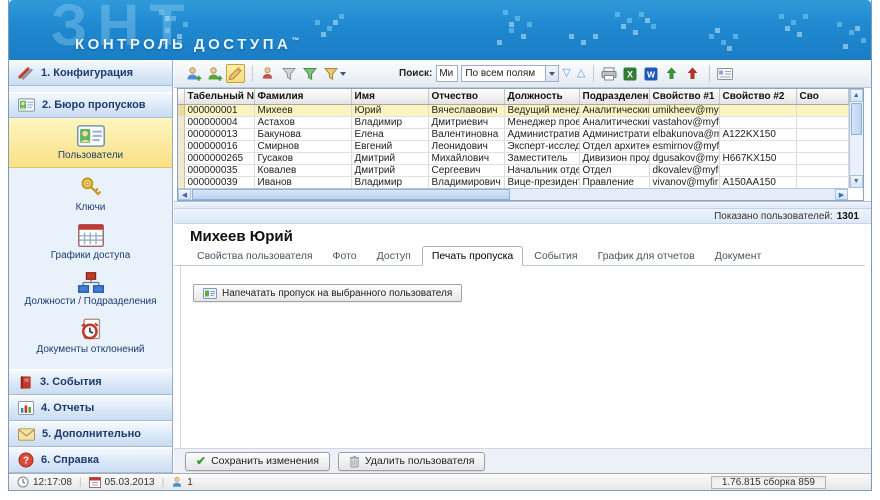  I want to click on table-cell: elbakunova@myfirm., so click(684, 134).